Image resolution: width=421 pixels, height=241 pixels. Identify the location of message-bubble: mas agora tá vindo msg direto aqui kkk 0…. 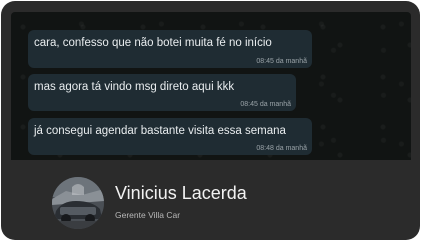
(162, 92).